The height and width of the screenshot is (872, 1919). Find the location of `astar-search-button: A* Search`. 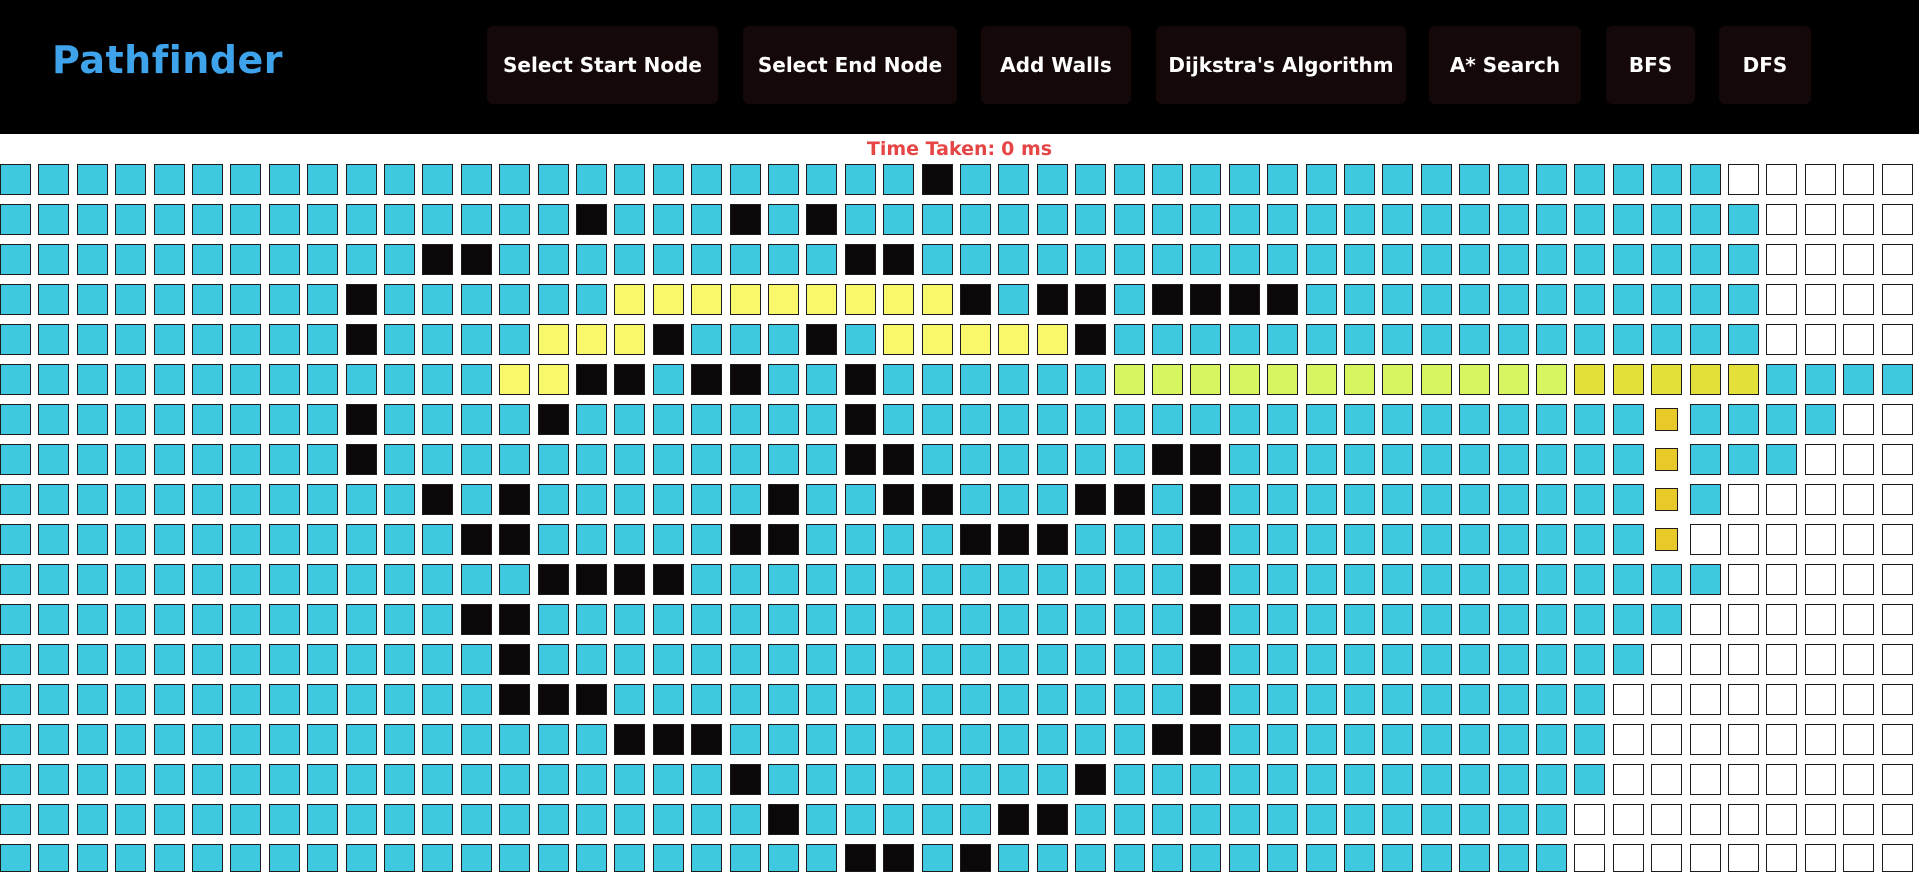

astar-search-button: A* Search is located at coordinates (1505, 65).